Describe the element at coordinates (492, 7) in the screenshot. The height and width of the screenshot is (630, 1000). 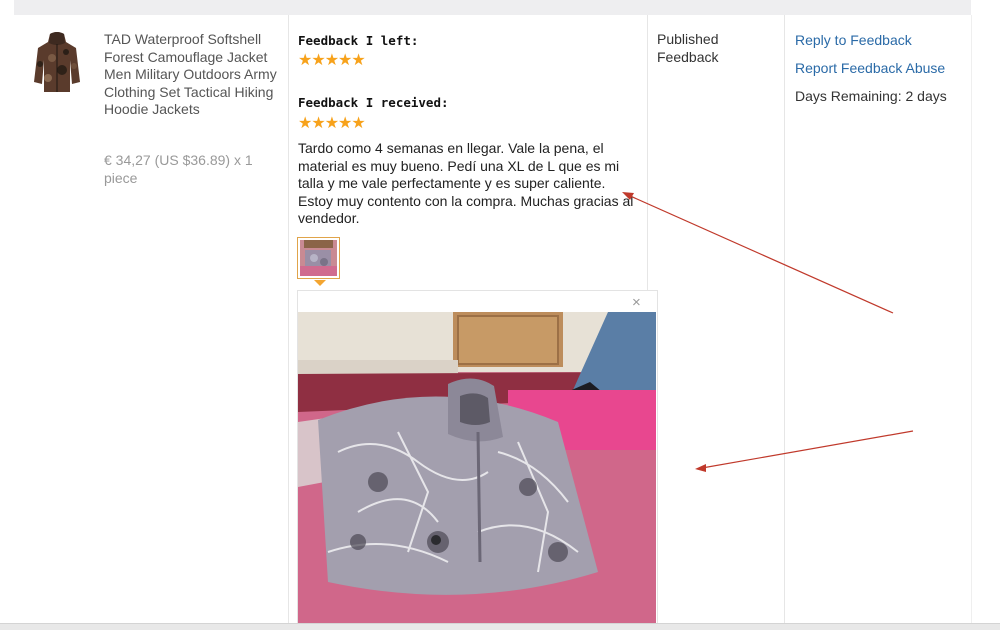
I see `top-bar` at that location.